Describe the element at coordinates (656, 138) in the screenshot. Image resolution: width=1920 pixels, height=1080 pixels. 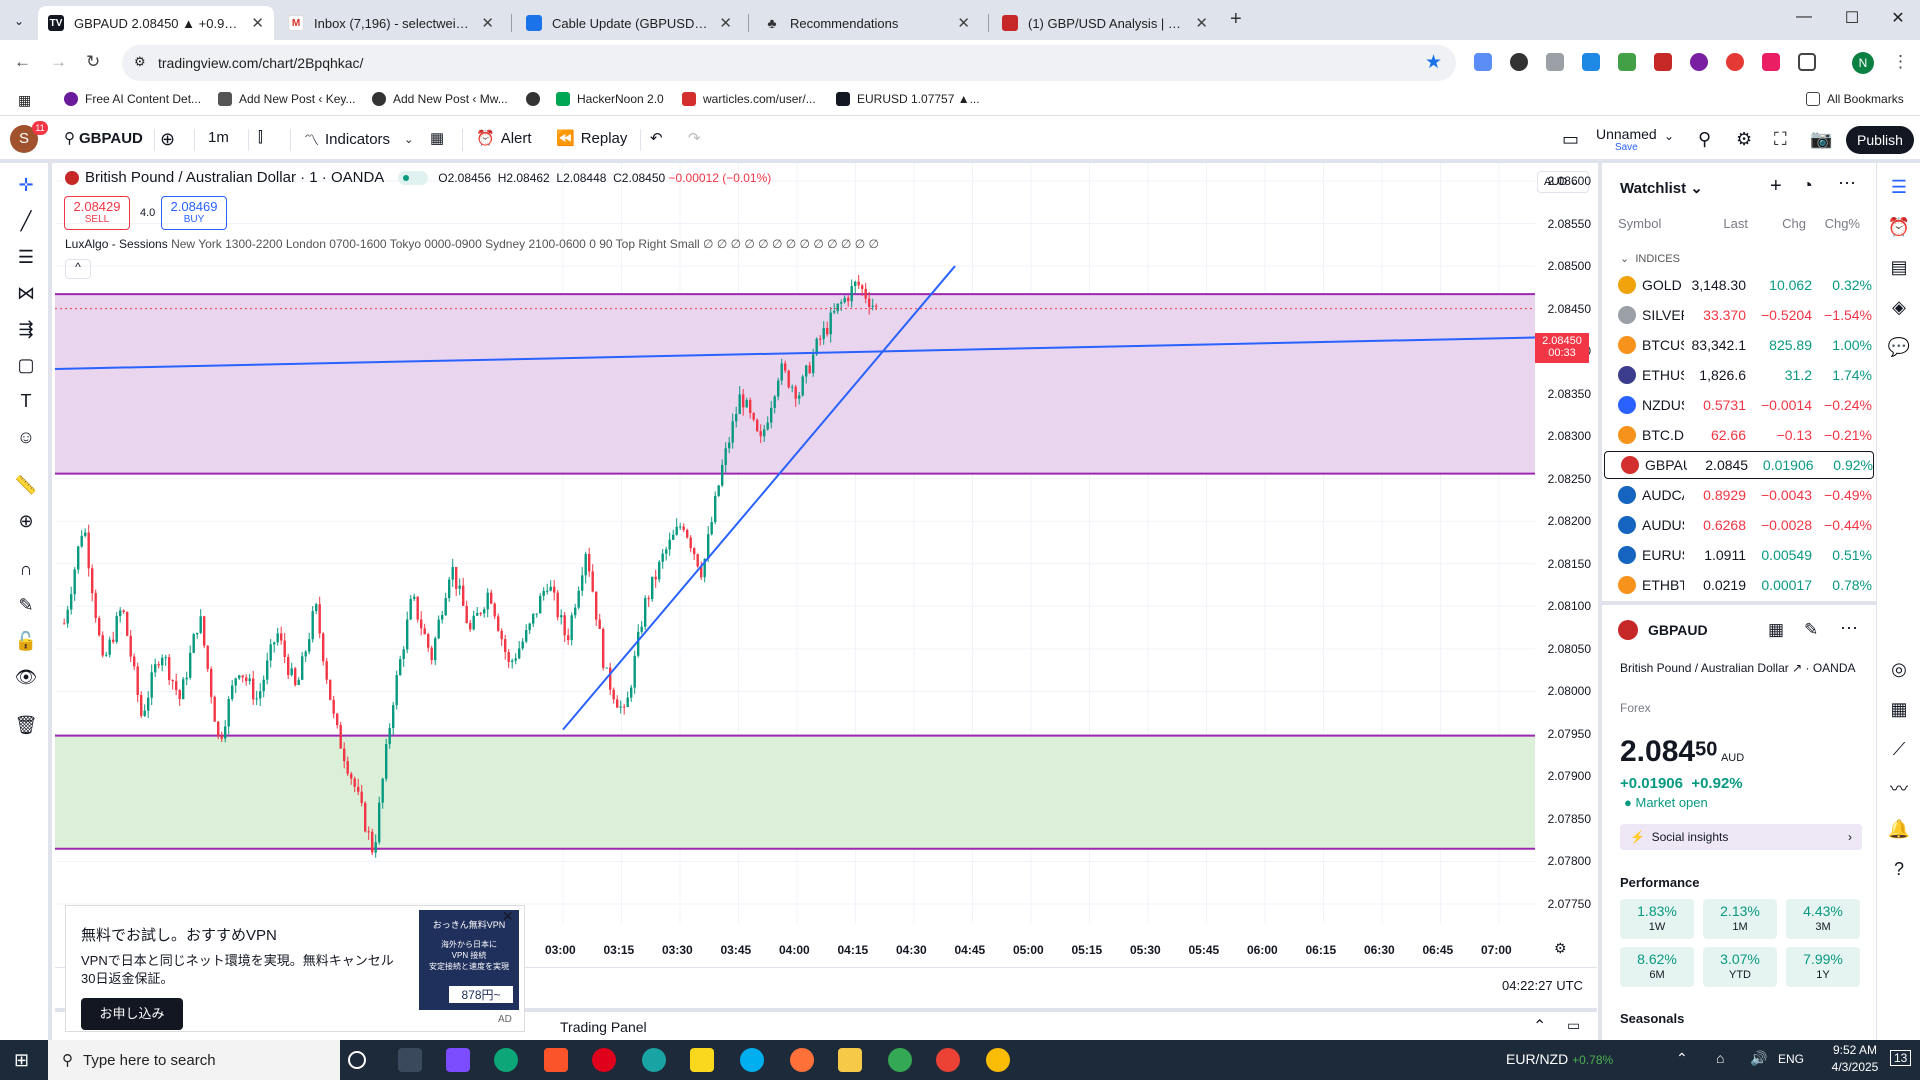
I see `undo-icon: ↶` at that location.